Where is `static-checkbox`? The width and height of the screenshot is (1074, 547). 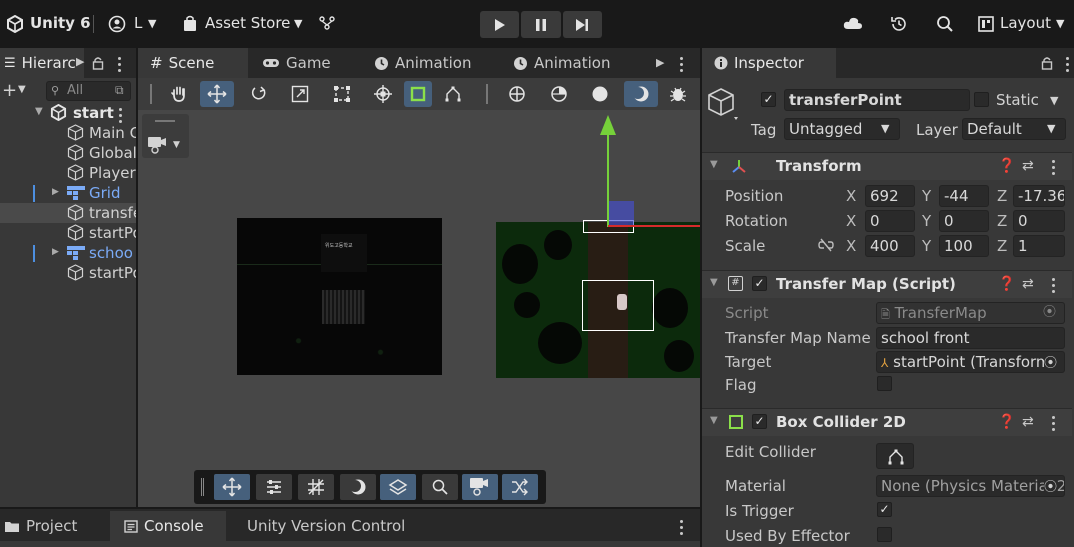 static-checkbox is located at coordinates (981, 99).